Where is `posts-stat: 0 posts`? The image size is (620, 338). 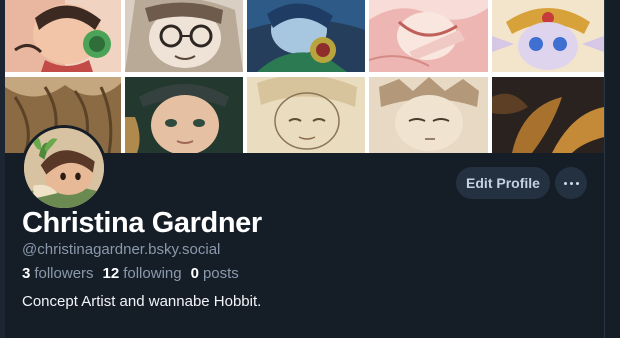
posts-stat: 0 posts is located at coordinates (215, 273).